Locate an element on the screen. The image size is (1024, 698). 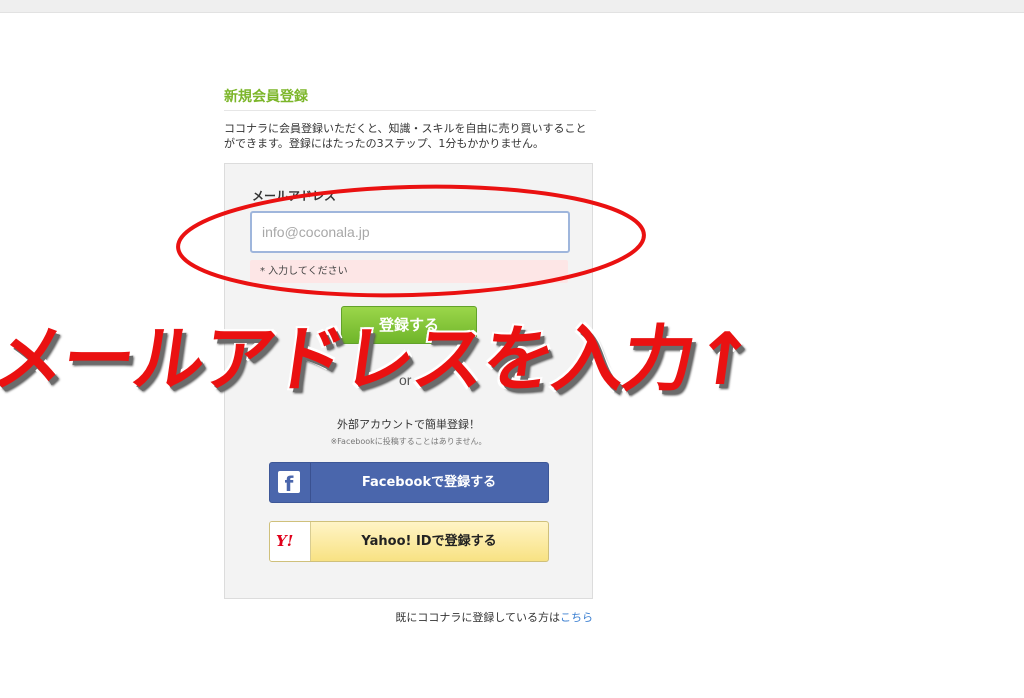
email-input is located at coordinates (410, 232).